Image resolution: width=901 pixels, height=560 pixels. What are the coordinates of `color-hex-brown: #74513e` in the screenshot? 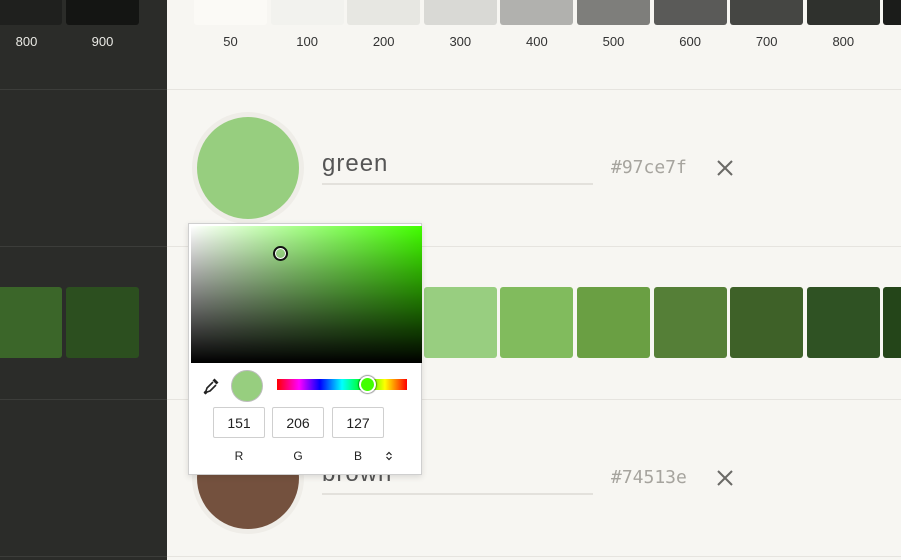 It's located at (649, 477).